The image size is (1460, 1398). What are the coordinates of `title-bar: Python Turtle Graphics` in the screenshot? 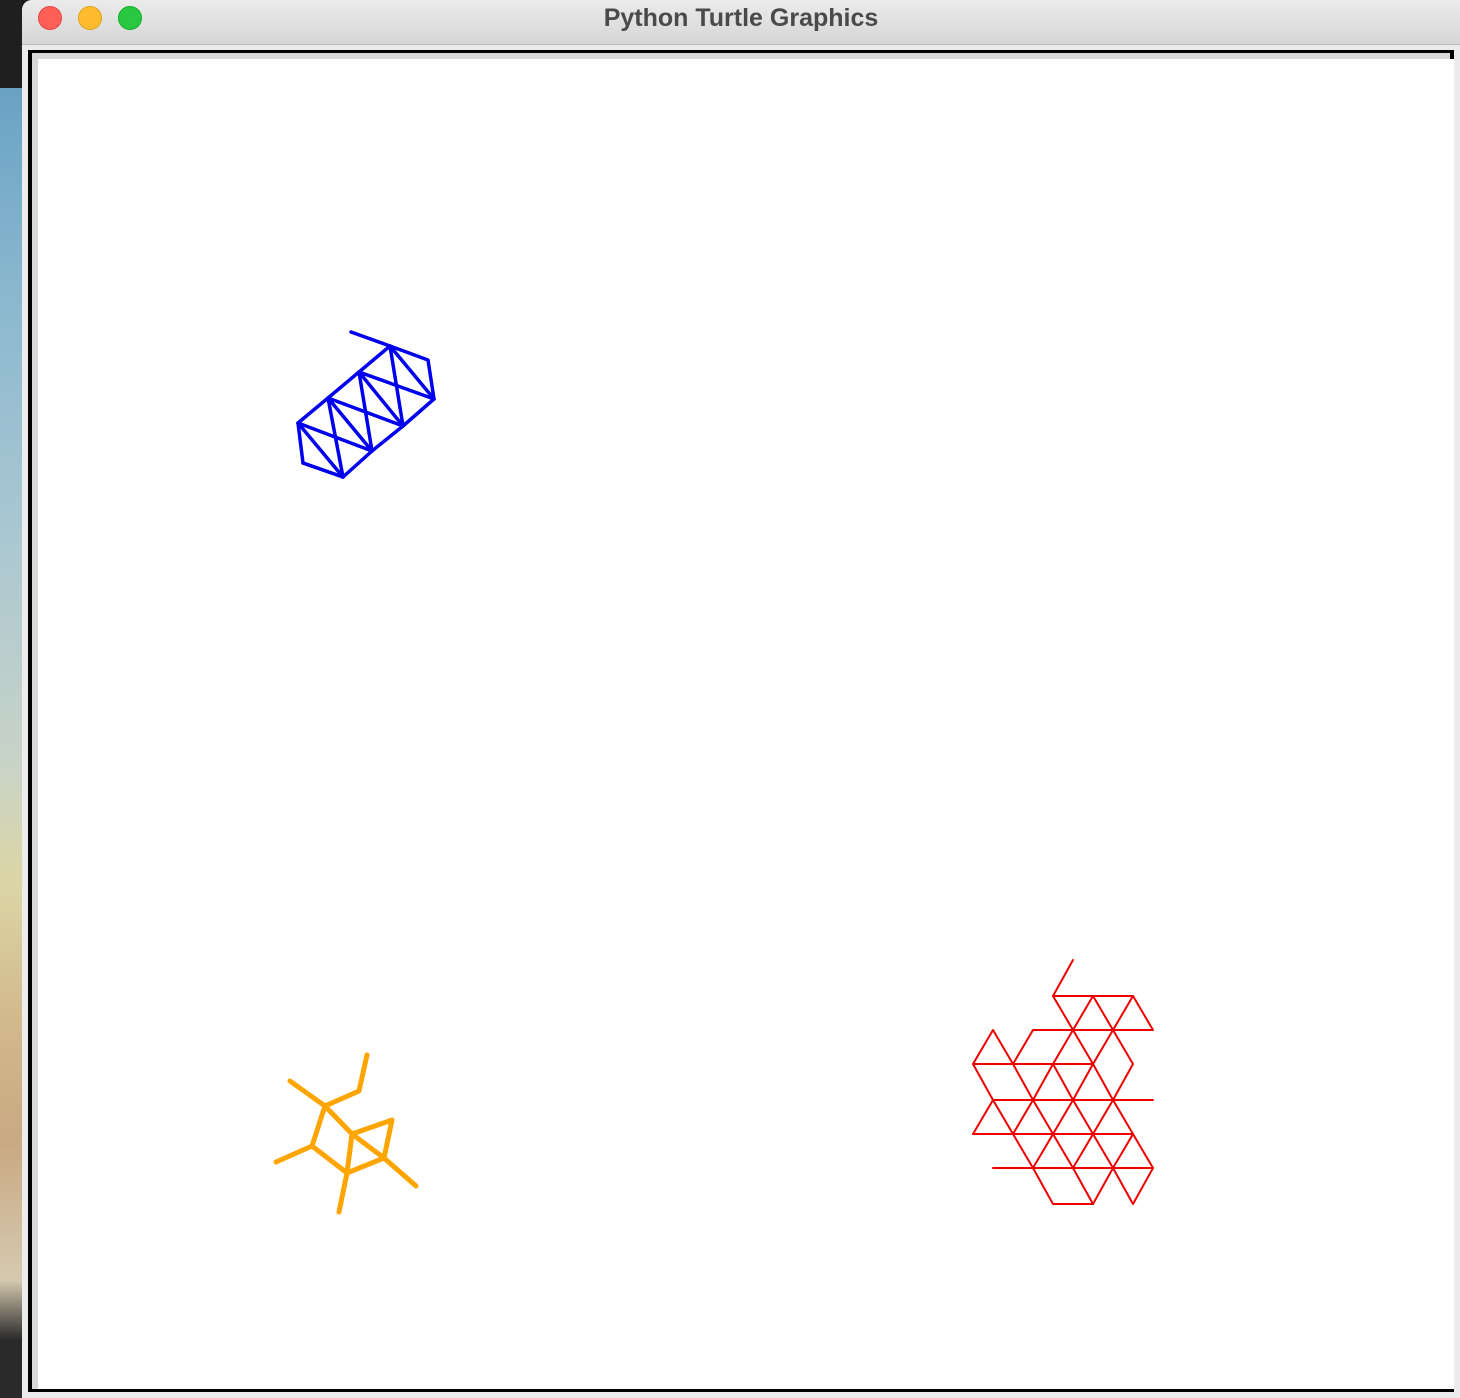 It's located at (741, 22).